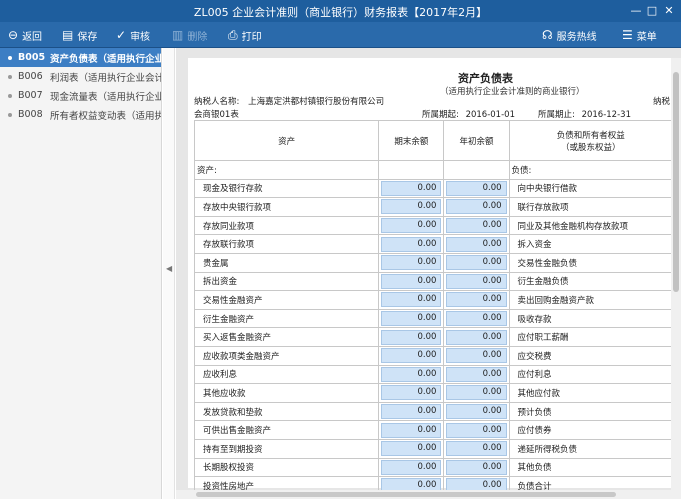  I want to click on col-liability: 负债和所有者权益 （或股东权益）, so click(591, 140).